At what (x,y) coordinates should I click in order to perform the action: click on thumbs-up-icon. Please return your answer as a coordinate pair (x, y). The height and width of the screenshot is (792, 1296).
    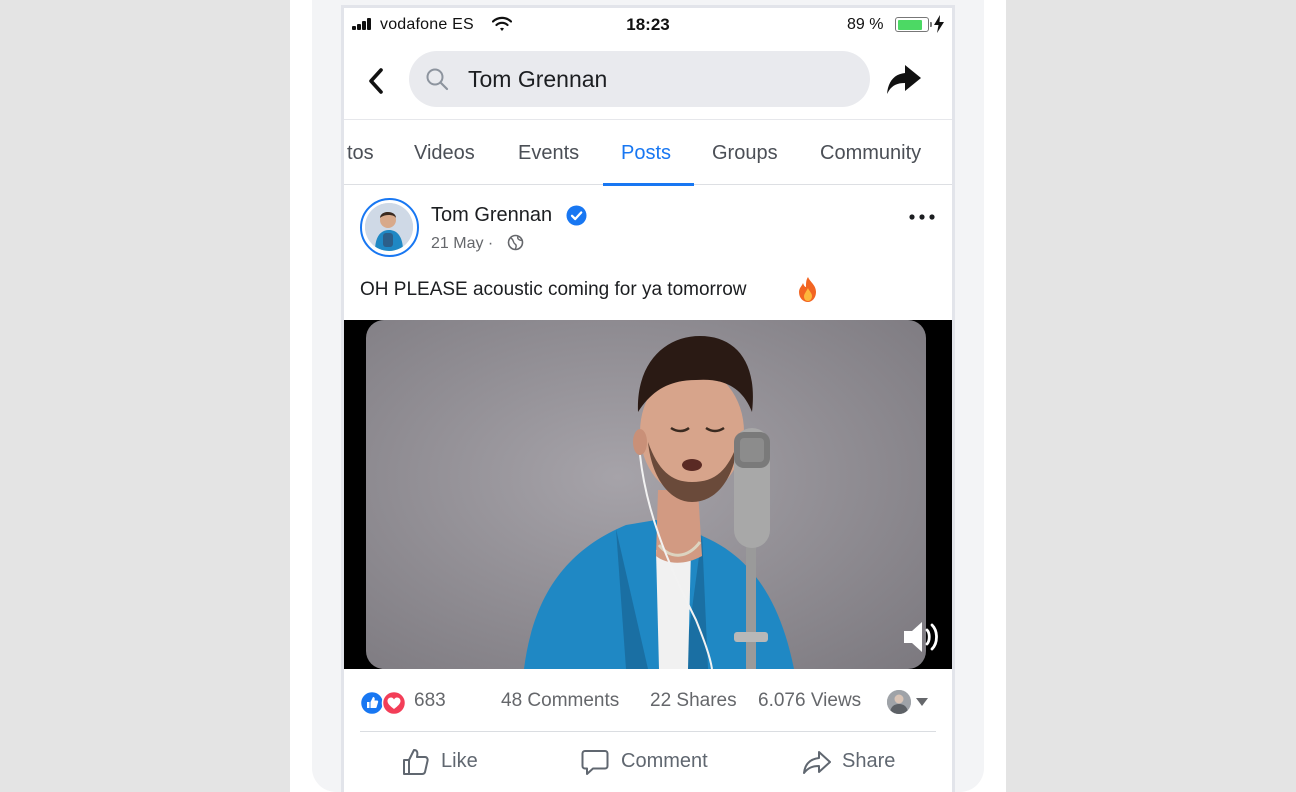
    Looking at the image, I should click on (416, 762).